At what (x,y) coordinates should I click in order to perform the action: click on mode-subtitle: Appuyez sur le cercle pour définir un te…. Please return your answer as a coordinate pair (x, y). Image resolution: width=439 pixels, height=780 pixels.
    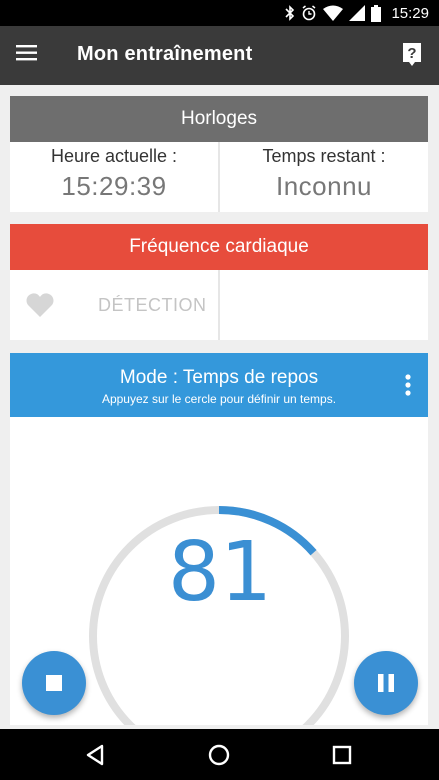
    Looking at the image, I should click on (219, 399).